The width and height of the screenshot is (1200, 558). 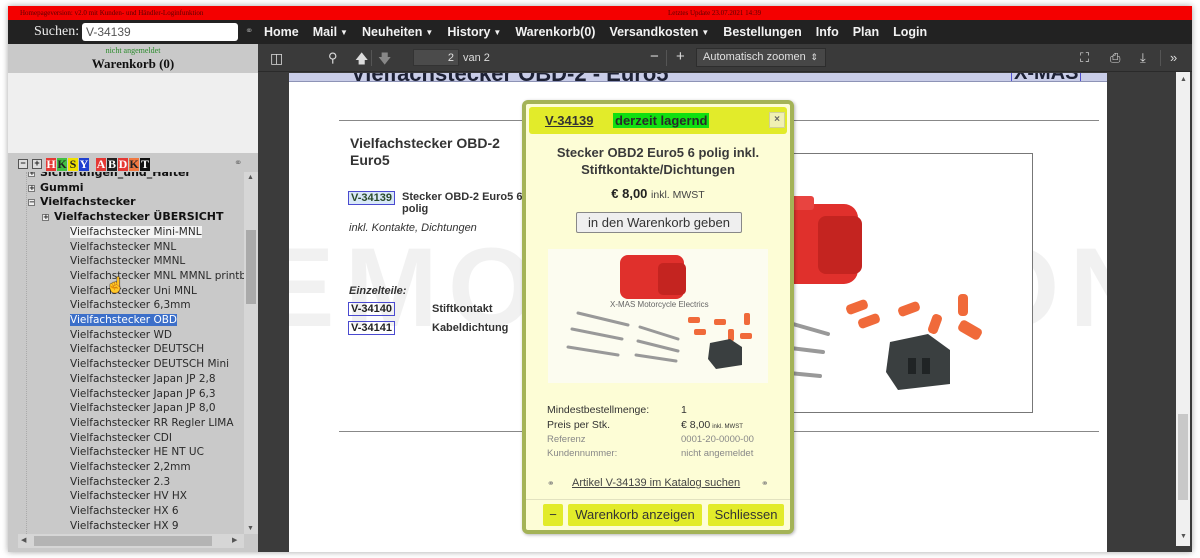 What do you see at coordinates (121, 335) in the screenshot?
I see `tree-item: Vielfachstecker WD` at bounding box center [121, 335].